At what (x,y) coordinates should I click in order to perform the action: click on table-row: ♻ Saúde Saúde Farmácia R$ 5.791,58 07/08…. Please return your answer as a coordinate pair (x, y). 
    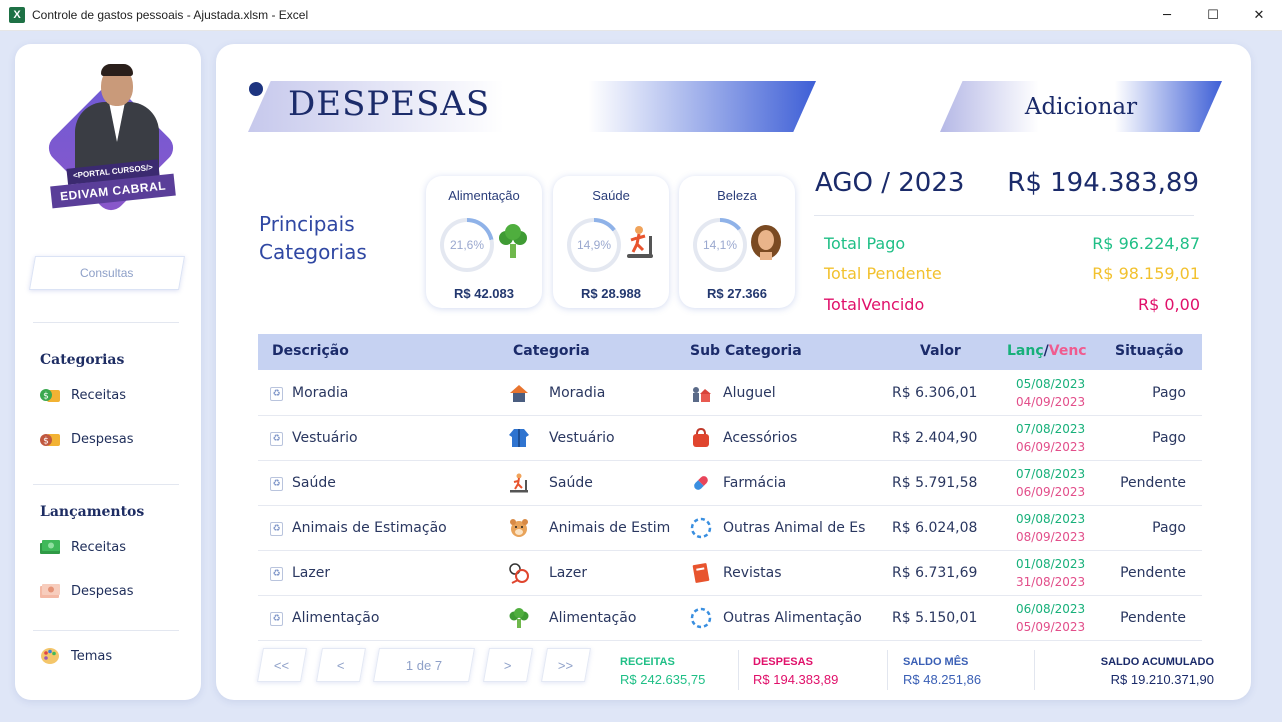
    Looking at the image, I should click on (730, 483).